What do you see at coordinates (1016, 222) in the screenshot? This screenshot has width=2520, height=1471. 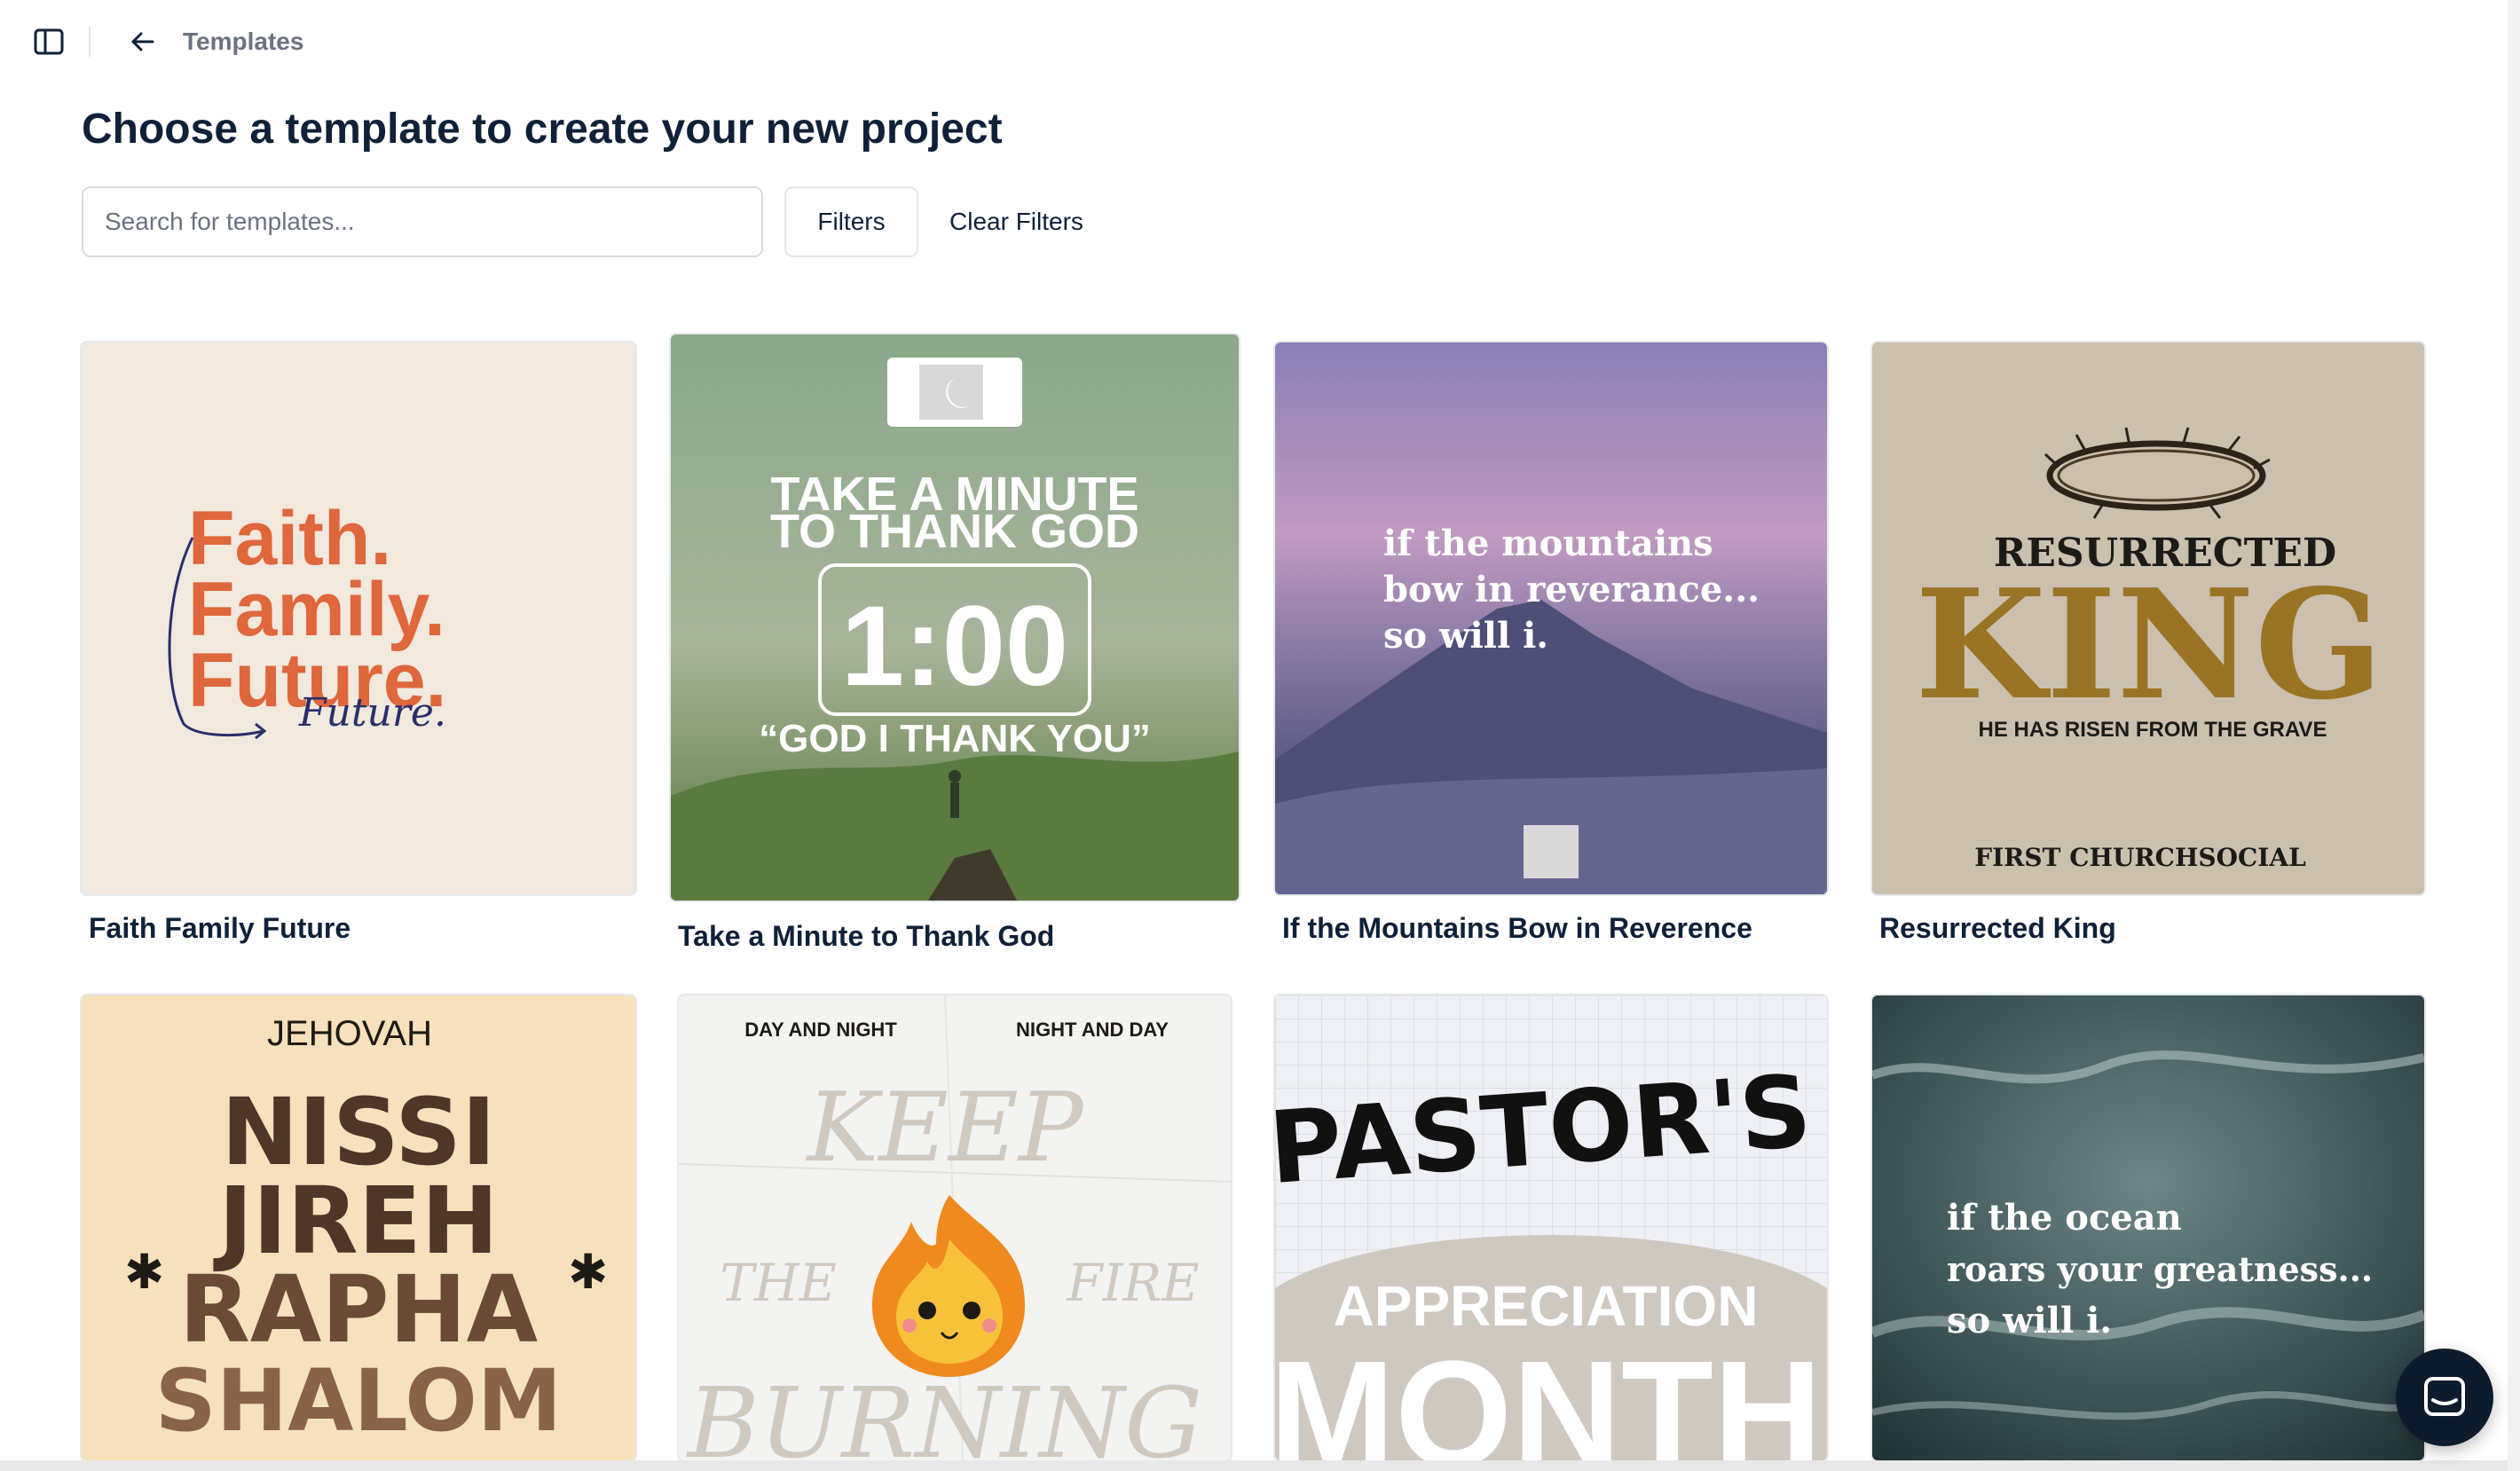 I see `clear-filters-button: Clear Filters` at bounding box center [1016, 222].